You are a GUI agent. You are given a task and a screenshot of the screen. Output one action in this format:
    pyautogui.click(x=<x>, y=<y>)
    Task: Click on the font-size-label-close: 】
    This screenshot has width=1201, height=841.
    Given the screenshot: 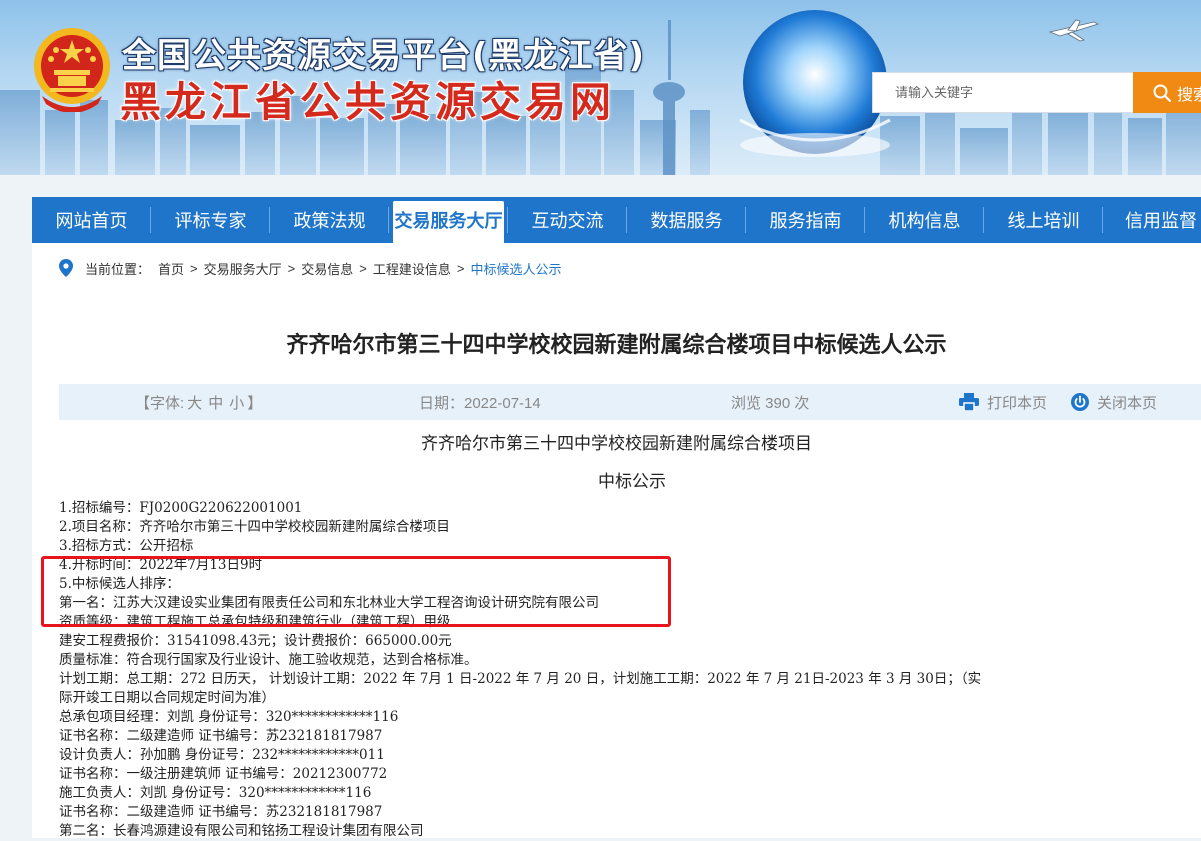 What is the action you would take?
    pyautogui.click(x=255, y=403)
    